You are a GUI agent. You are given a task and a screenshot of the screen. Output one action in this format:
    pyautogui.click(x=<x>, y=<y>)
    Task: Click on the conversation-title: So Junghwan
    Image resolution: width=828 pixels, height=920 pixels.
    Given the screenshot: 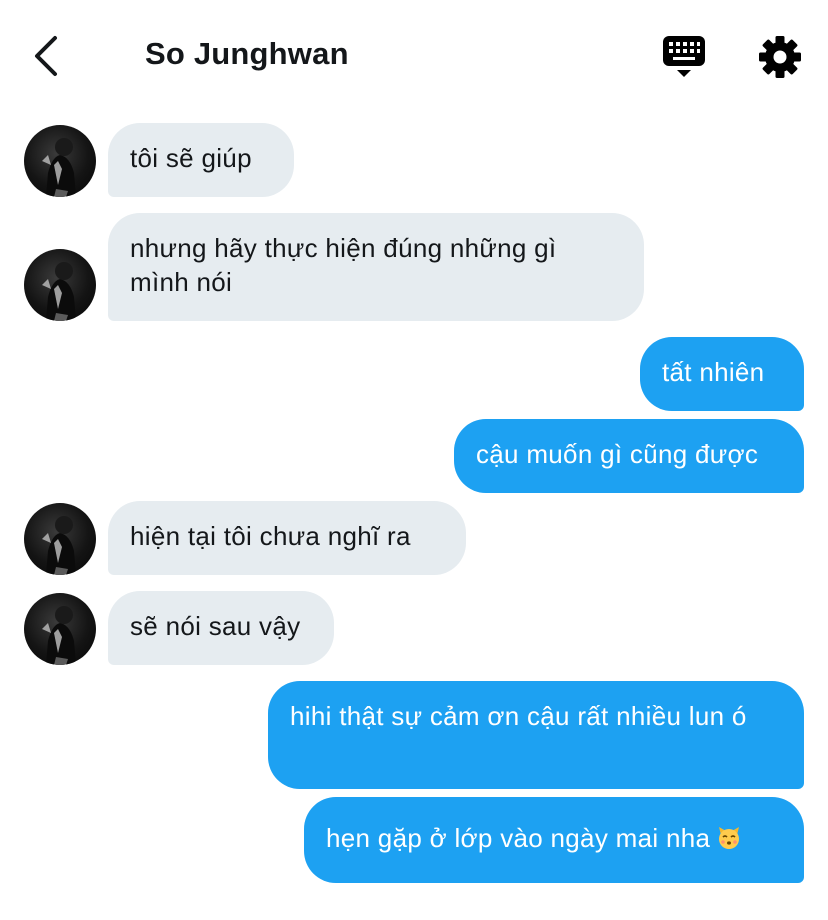 What is the action you would take?
    pyautogui.click(x=247, y=54)
    